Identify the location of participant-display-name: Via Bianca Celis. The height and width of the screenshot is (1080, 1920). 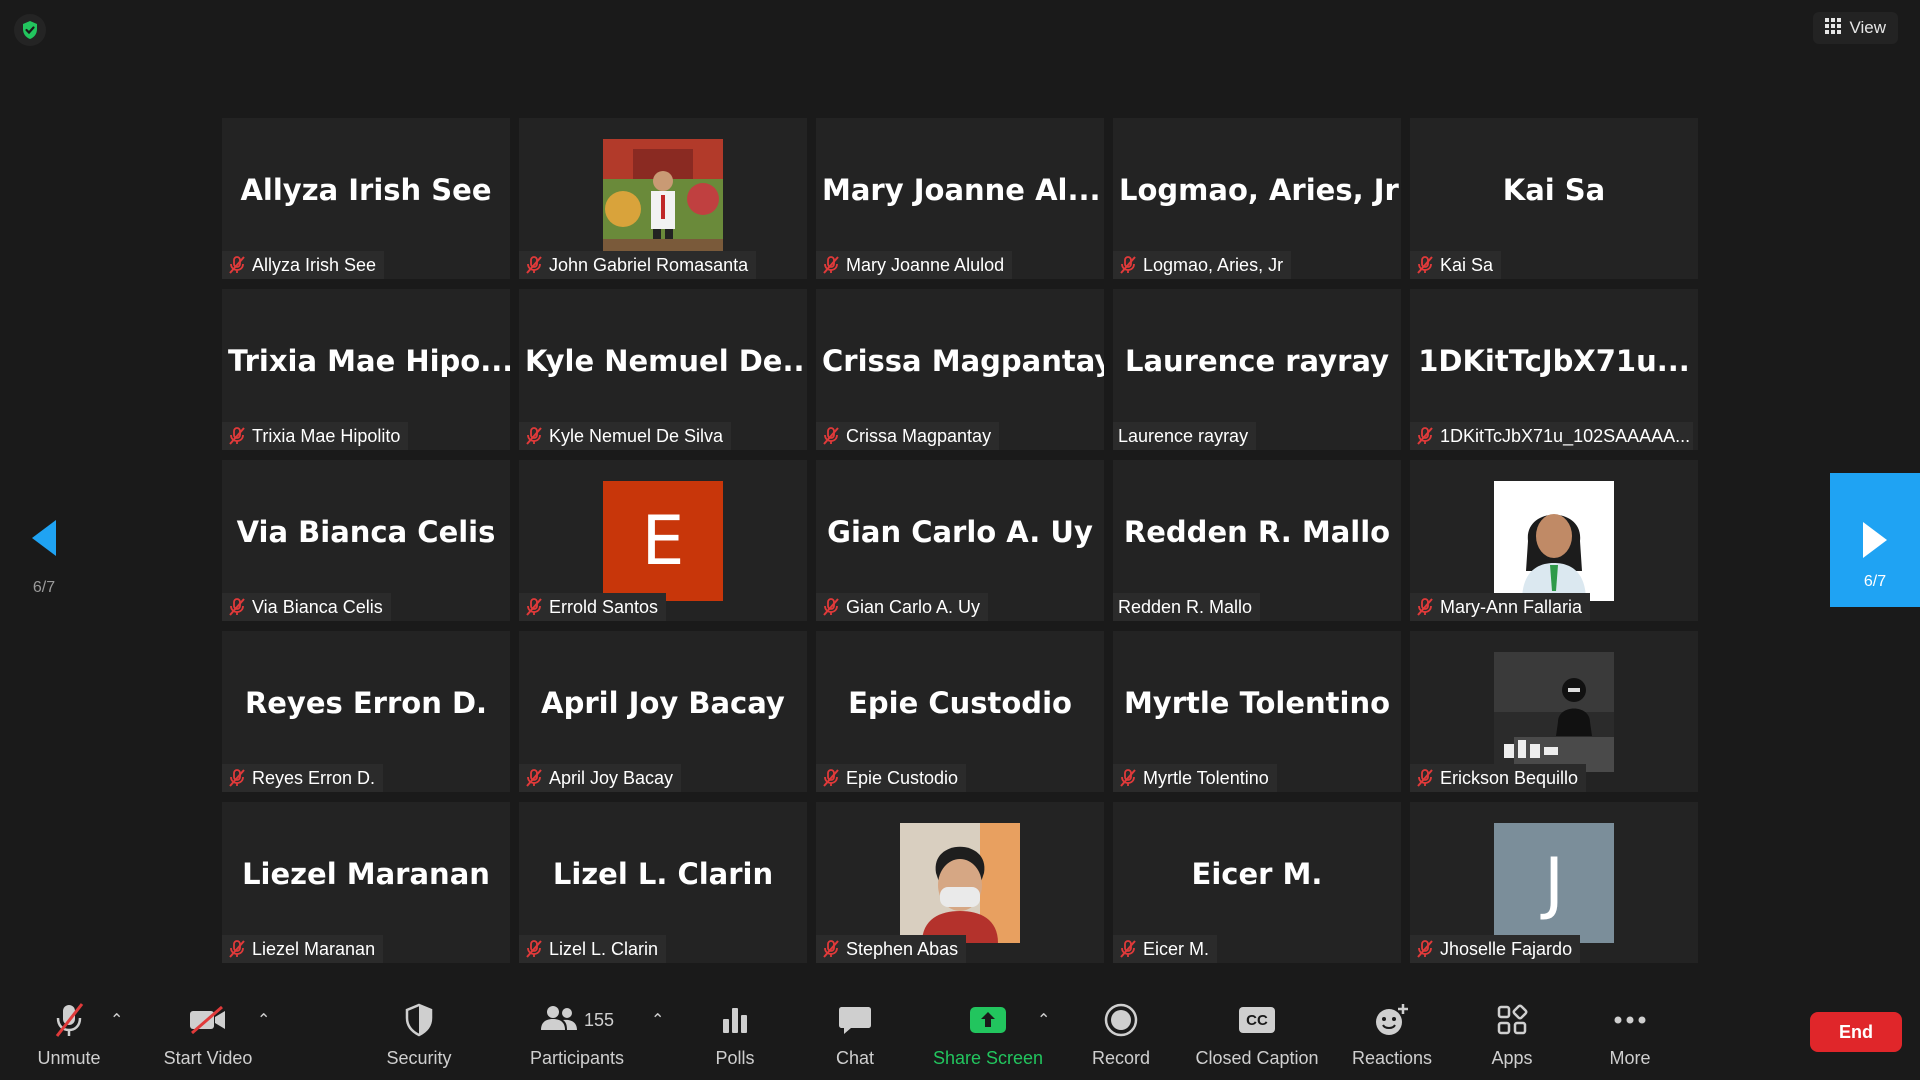
(366, 532).